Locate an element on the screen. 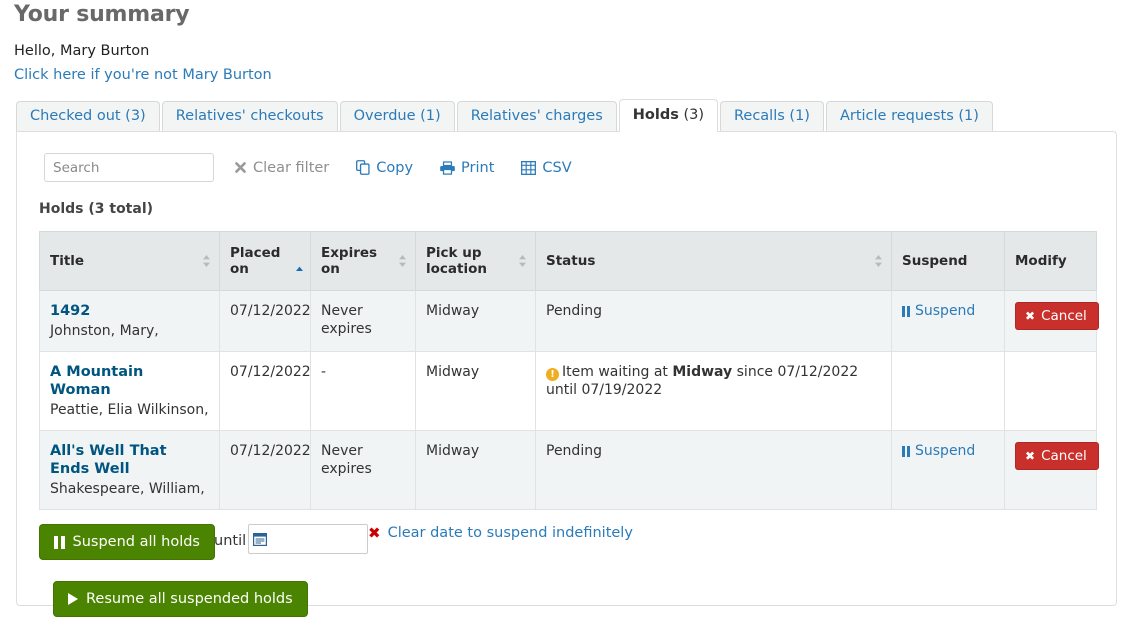 This screenshot has height=634, width=1127. column-label: Pick up location is located at coordinates (456, 261).